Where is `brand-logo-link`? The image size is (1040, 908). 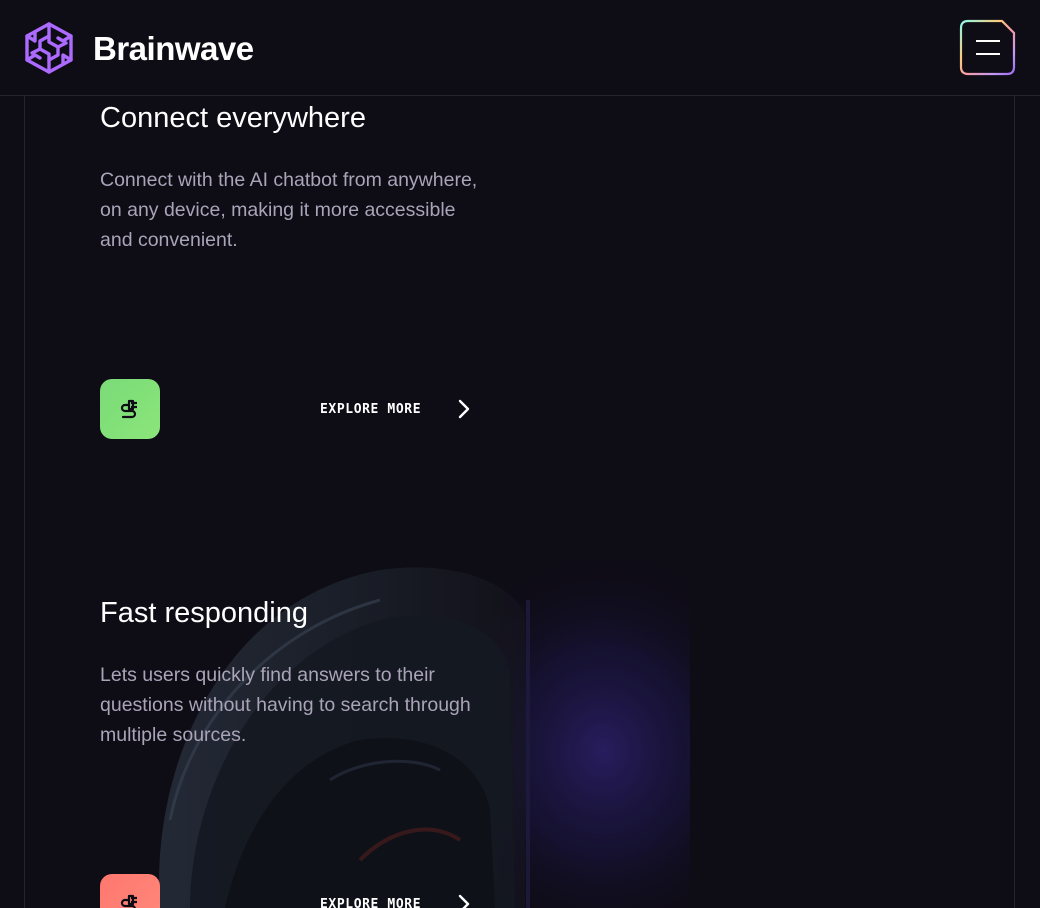 brand-logo-link is located at coordinates (49, 48).